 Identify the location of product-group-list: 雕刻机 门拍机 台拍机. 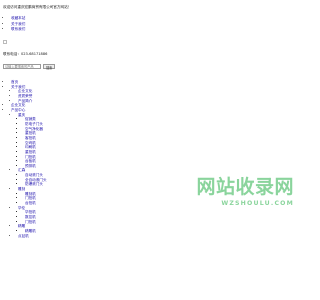
(76, 199).